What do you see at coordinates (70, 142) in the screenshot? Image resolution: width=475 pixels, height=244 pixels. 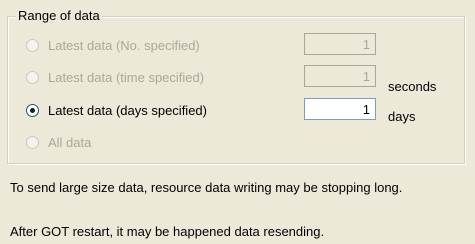 I see `radio-label: All data` at bounding box center [70, 142].